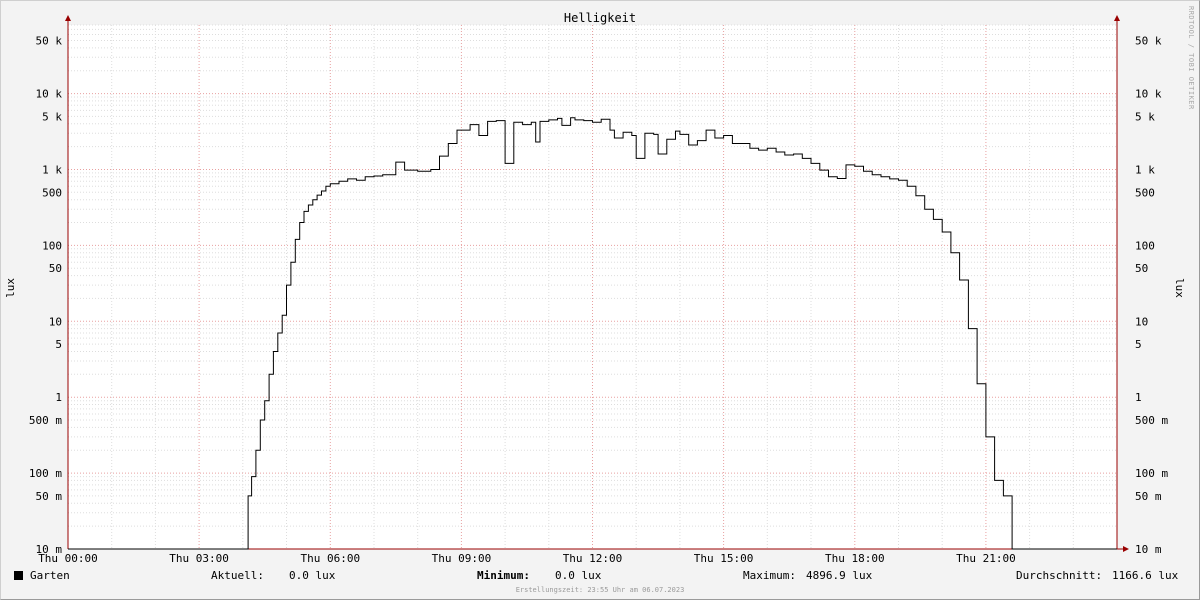 This screenshot has width=1200, height=600. Describe the element at coordinates (49, 496) in the screenshot. I see `y-tick-label-left: 50 m` at that location.